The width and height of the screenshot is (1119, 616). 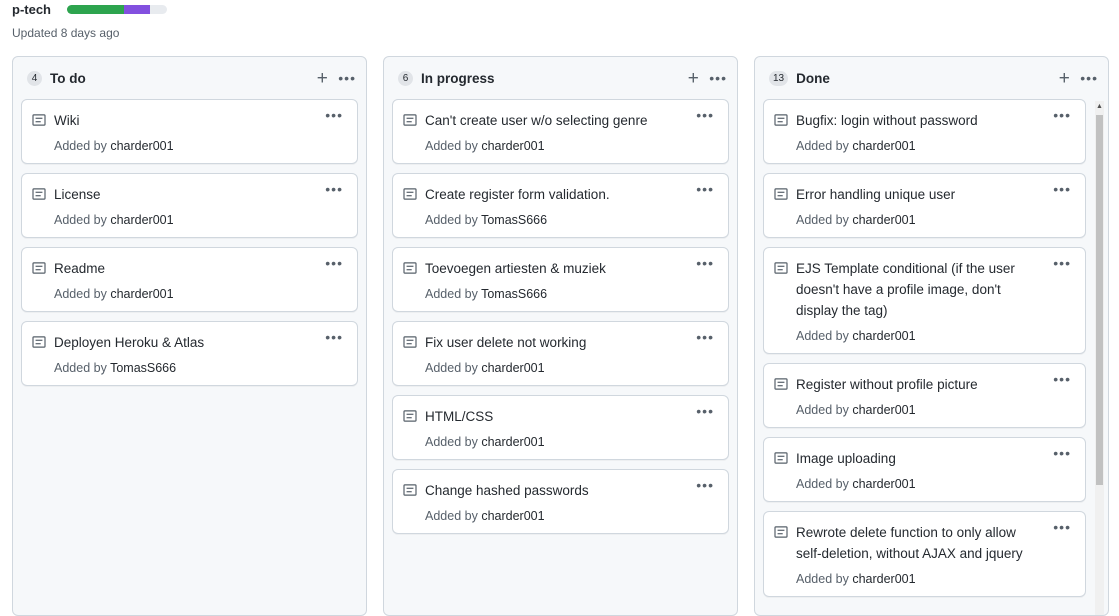 I want to click on note-card: License Added by charder001 •••, so click(x=189, y=205).